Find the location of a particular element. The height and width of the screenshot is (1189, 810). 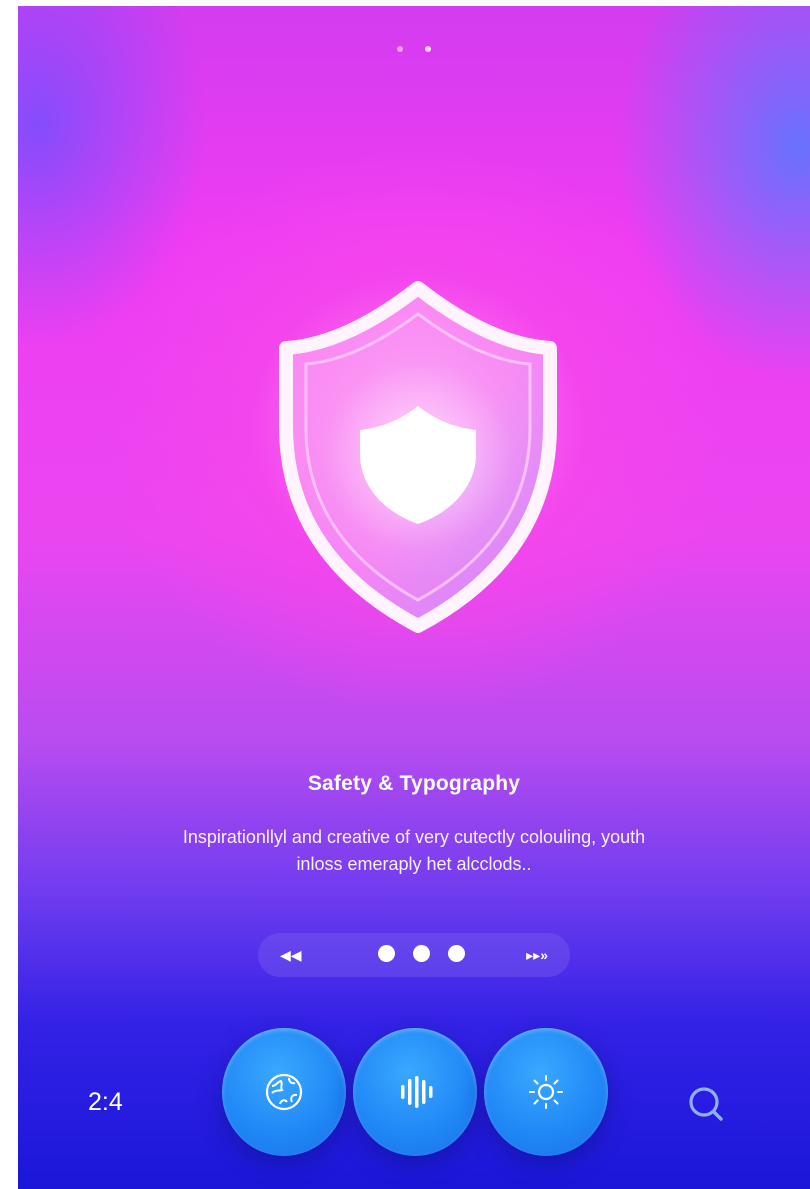

globe-button is located at coordinates (284, 1092).